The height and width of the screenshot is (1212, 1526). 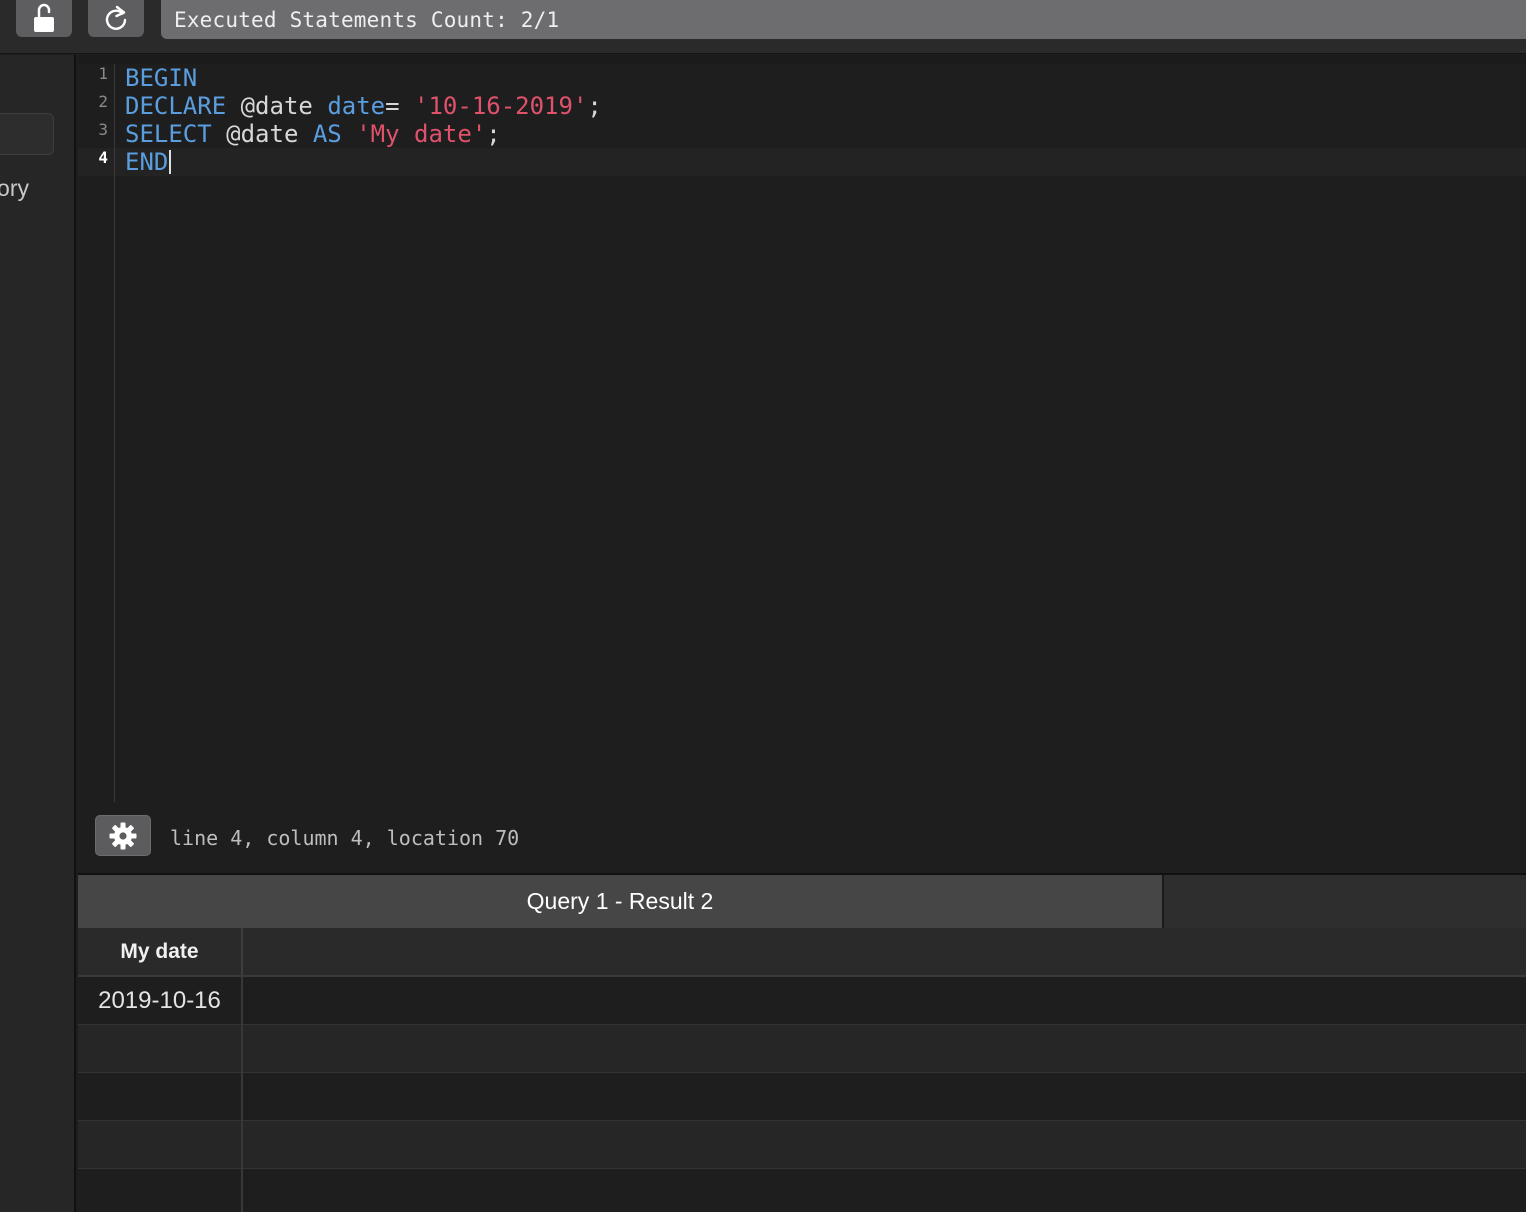 I want to click on keyword: date, so click(x=356, y=106).